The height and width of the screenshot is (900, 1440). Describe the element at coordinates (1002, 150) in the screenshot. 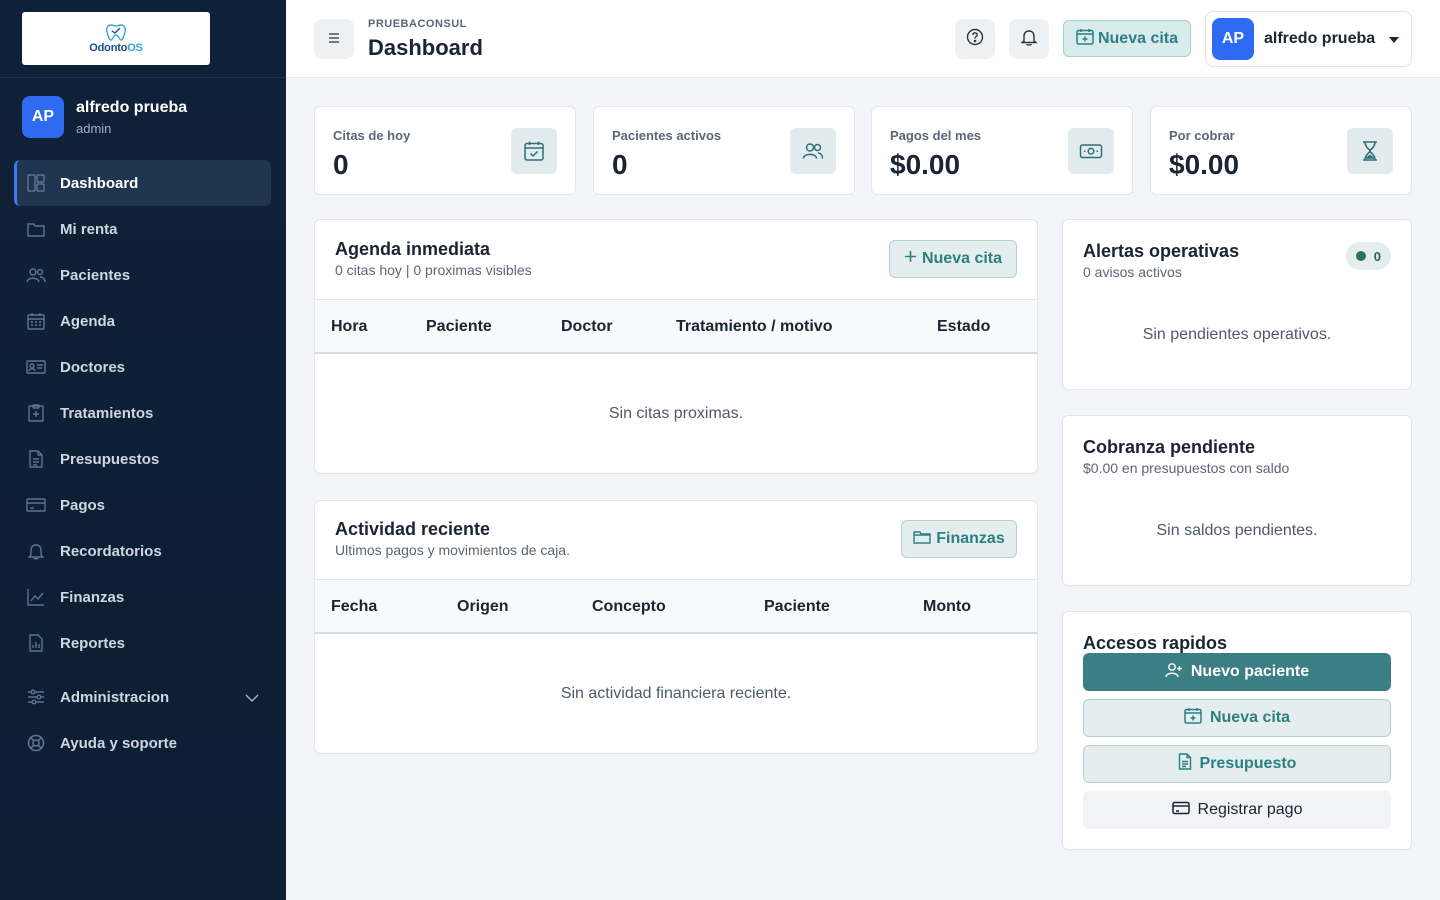

I see `stat-card-pagos: Pagos del mes $0.00` at that location.